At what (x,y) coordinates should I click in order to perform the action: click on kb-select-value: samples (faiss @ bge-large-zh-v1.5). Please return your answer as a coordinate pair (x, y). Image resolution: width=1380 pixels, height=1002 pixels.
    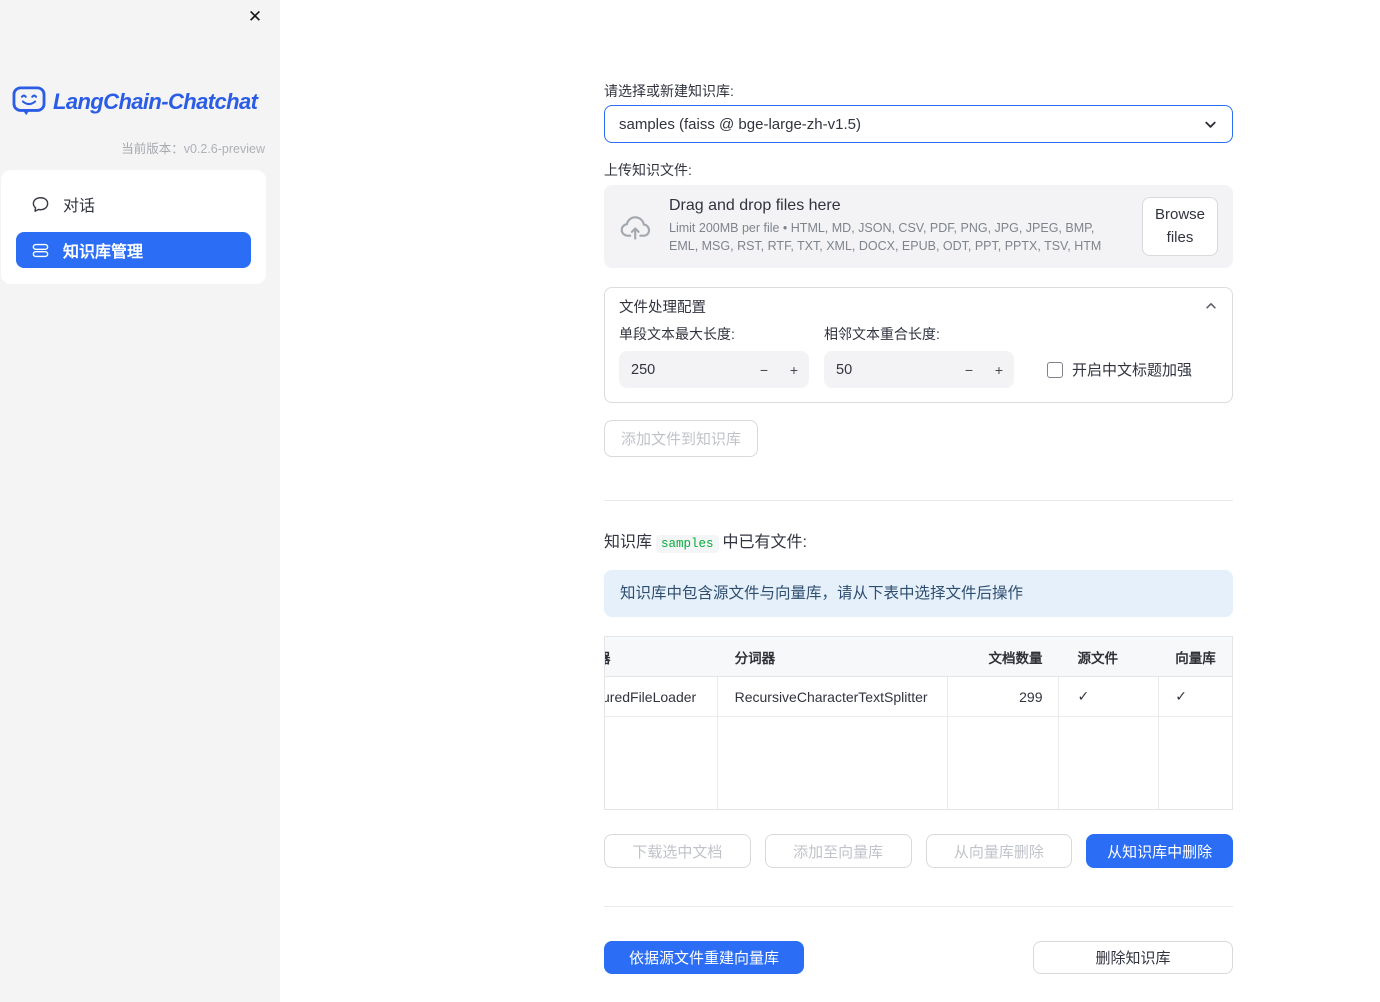
    Looking at the image, I should click on (740, 124).